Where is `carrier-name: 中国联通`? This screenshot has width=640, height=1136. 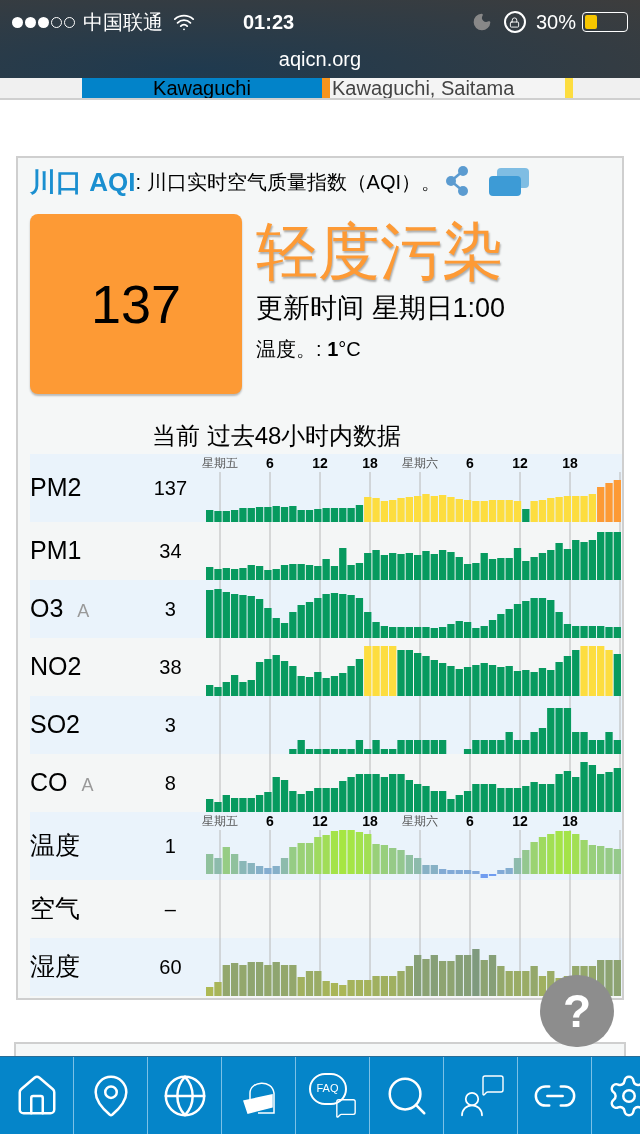 carrier-name: 中国联通 is located at coordinates (123, 22).